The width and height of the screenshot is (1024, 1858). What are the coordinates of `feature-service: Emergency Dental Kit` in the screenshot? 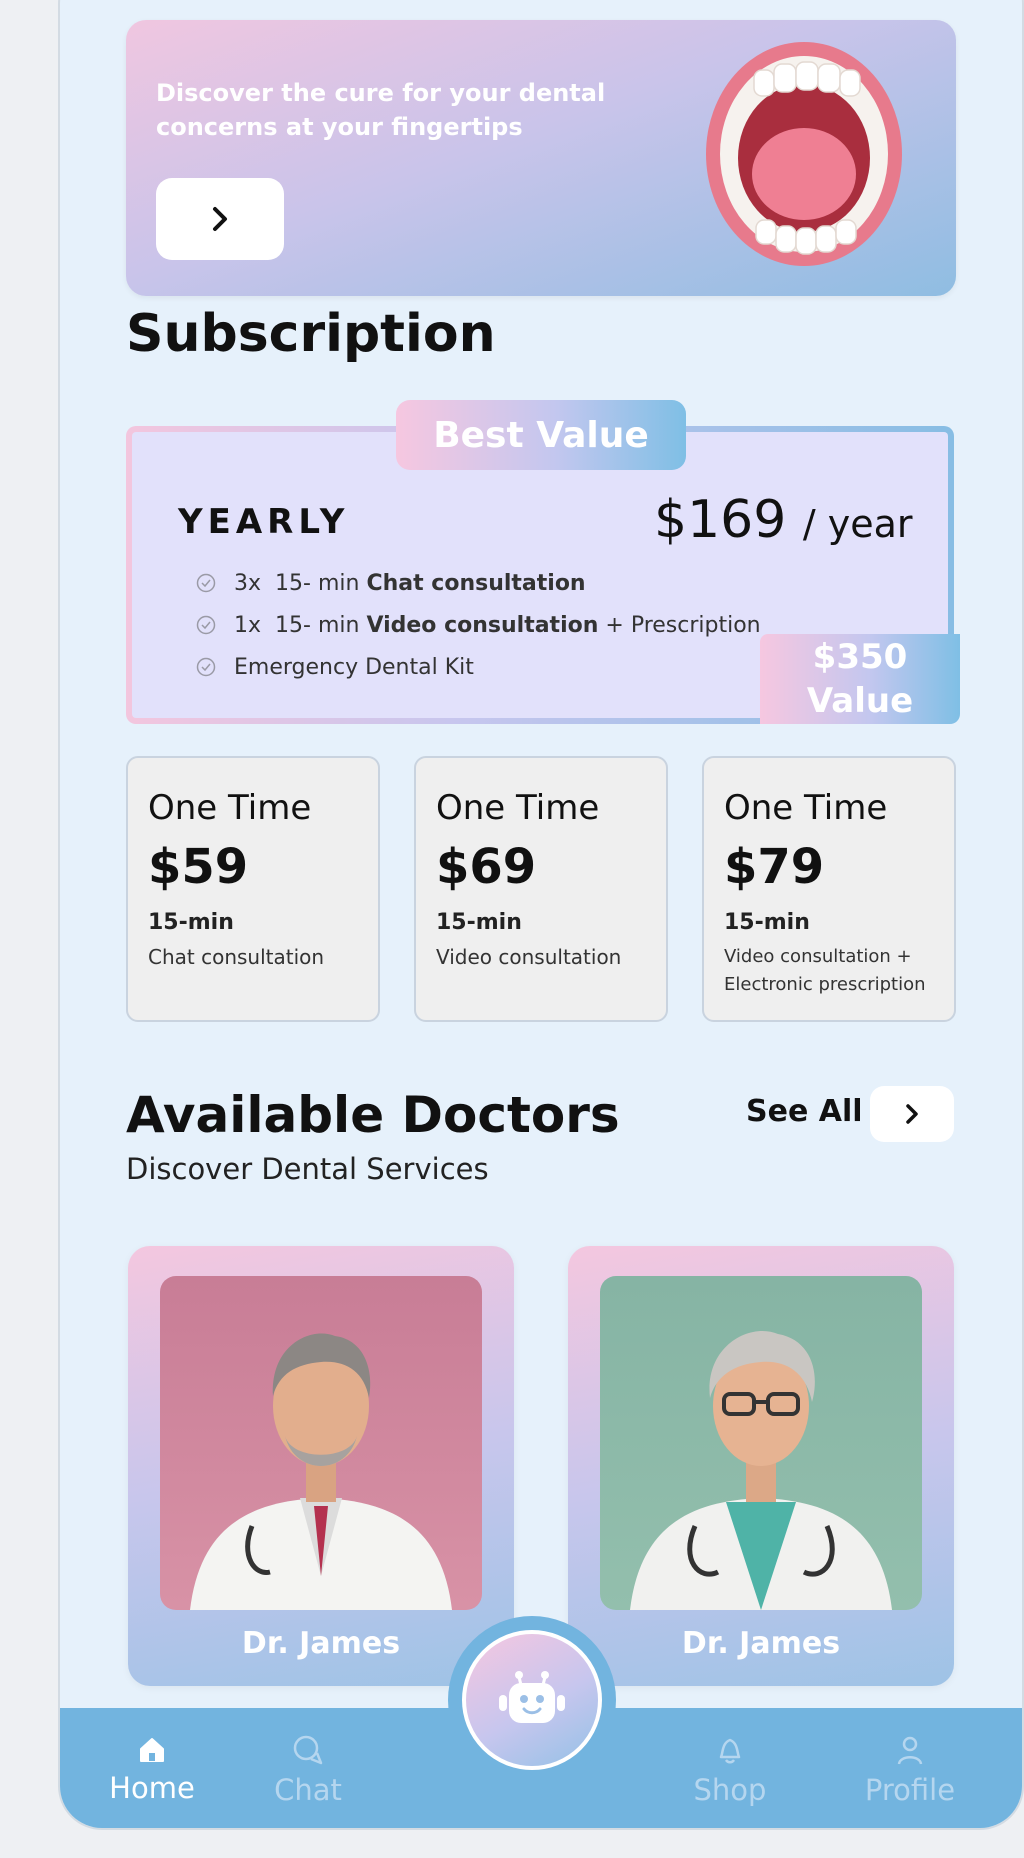 It's located at (354, 667).